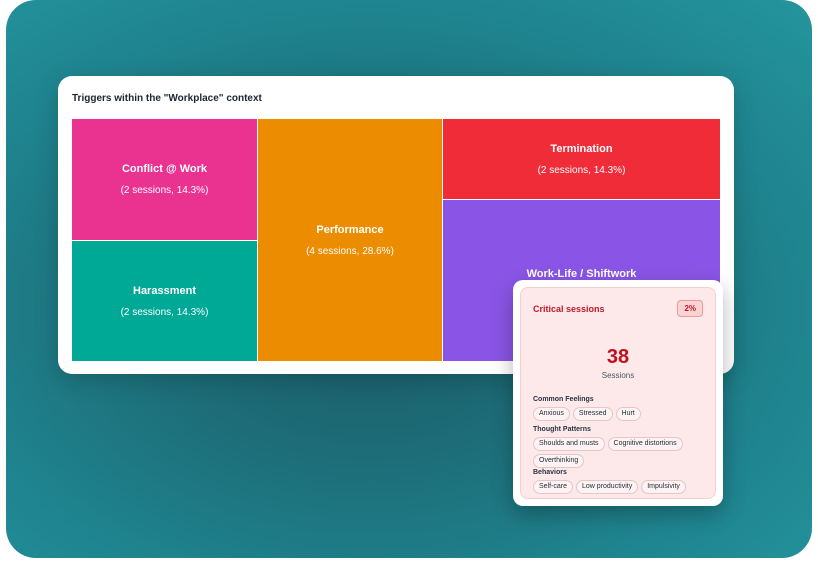  Describe the element at coordinates (581, 159) in the screenshot. I see `treemap-tile-termination: Termination (2 sessions, 14.3%)` at that location.